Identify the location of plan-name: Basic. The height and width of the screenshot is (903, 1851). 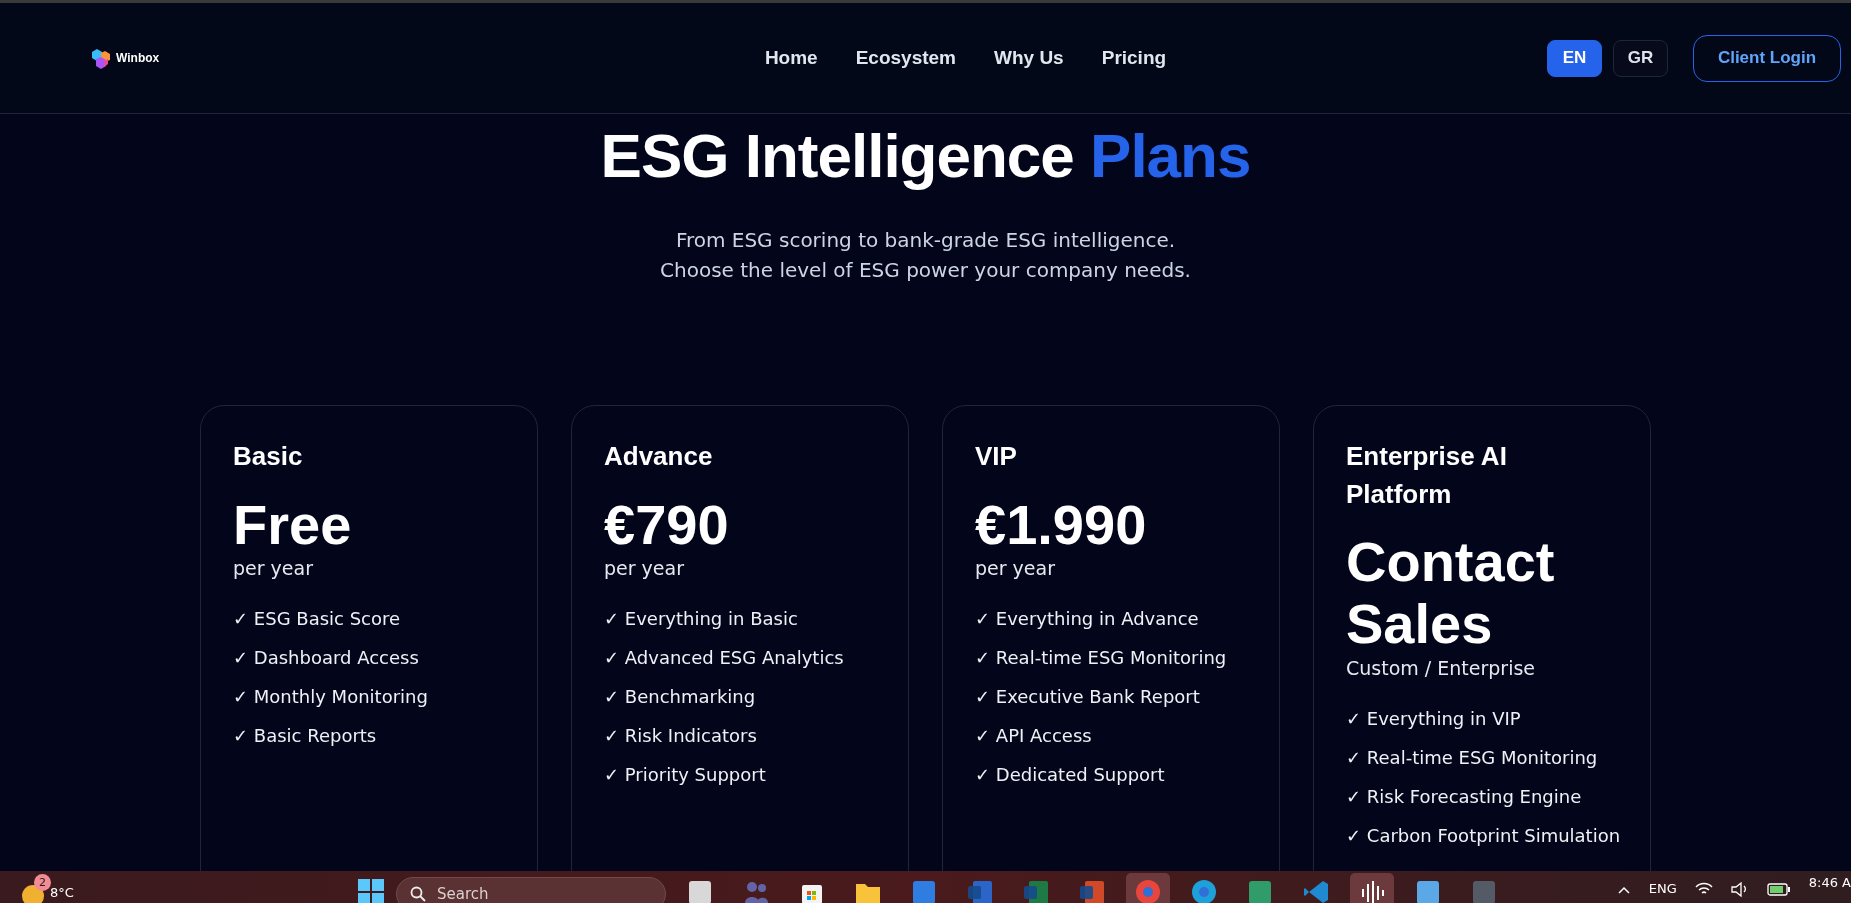
(268, 456).